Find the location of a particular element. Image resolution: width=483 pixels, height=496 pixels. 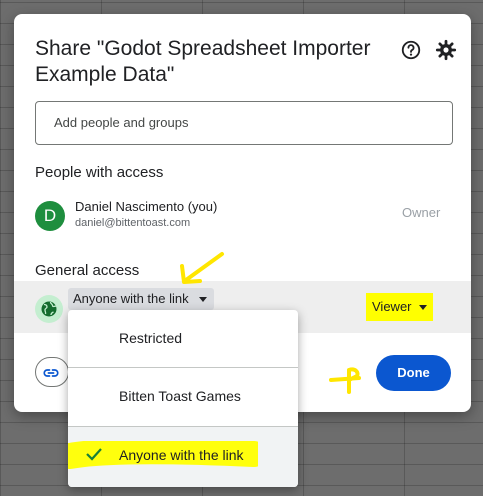

menu-item-label: Anyone with the link is located at coordinates (181, 455).